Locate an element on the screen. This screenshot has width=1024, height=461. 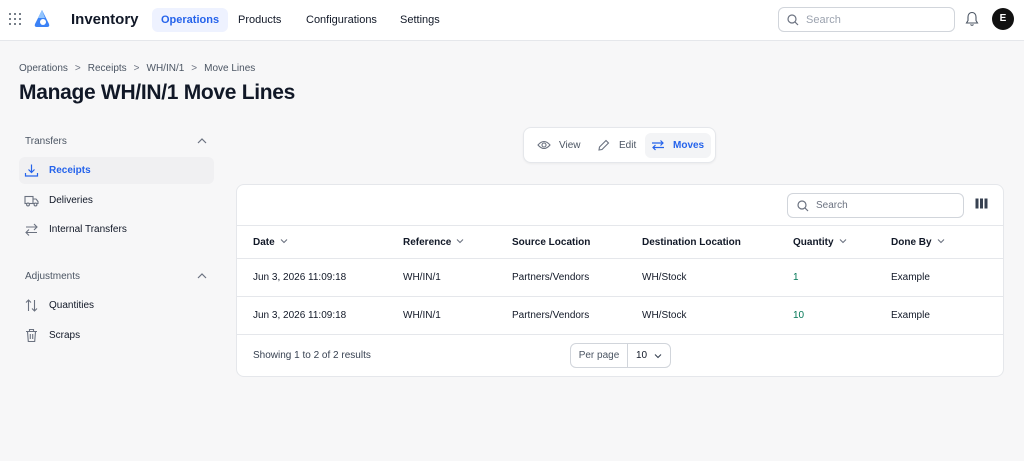
per-page-dropdown: 10 is located at coordinates (649, 355).